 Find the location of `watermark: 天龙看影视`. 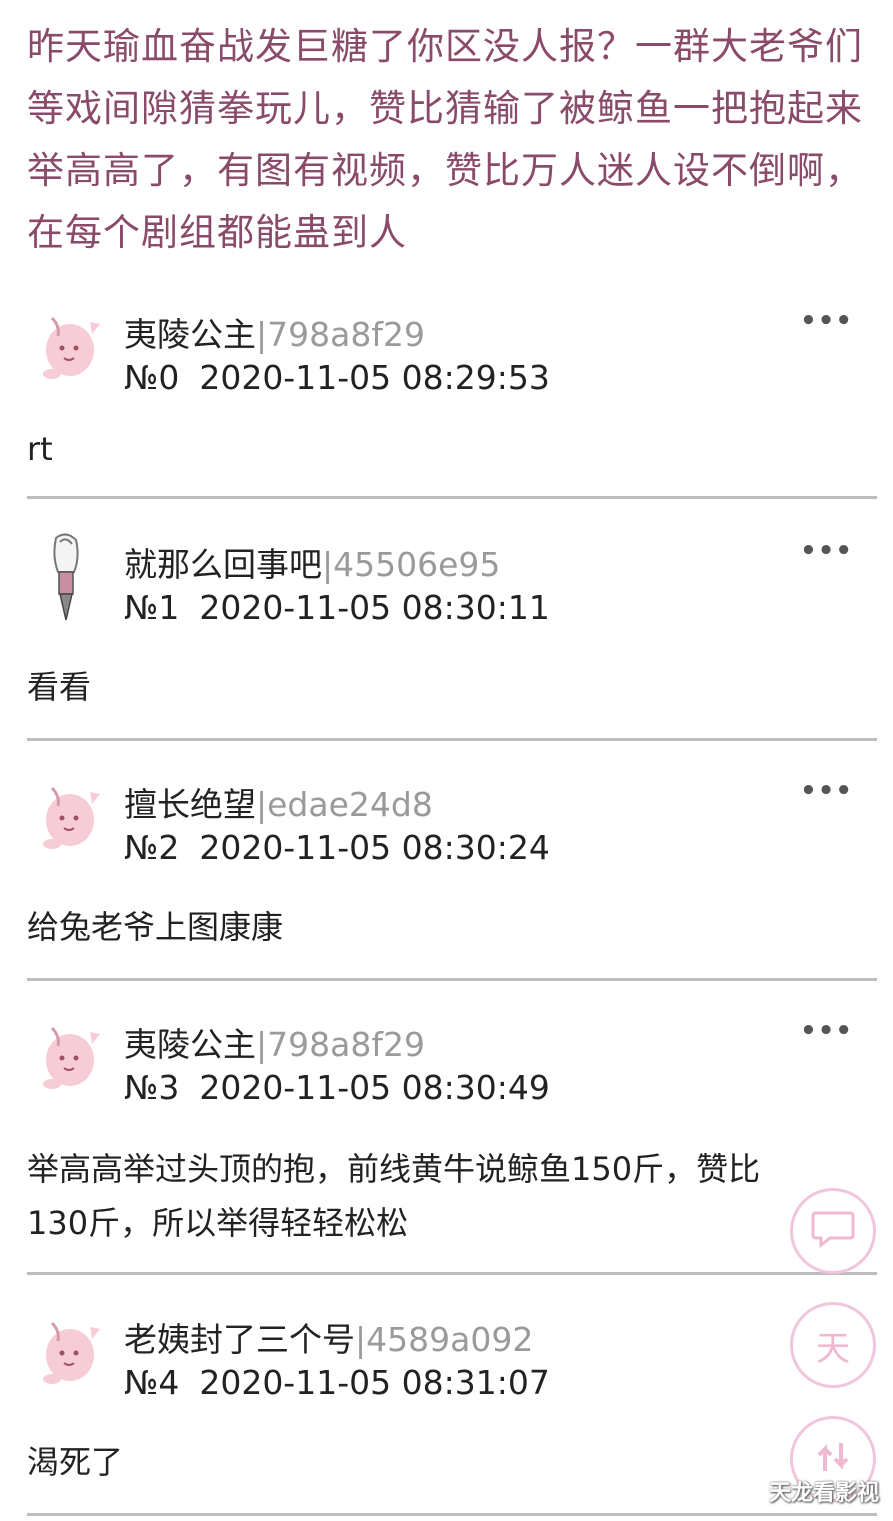

watermark: 天龙看影视 is located at coordinates (823, 1493).